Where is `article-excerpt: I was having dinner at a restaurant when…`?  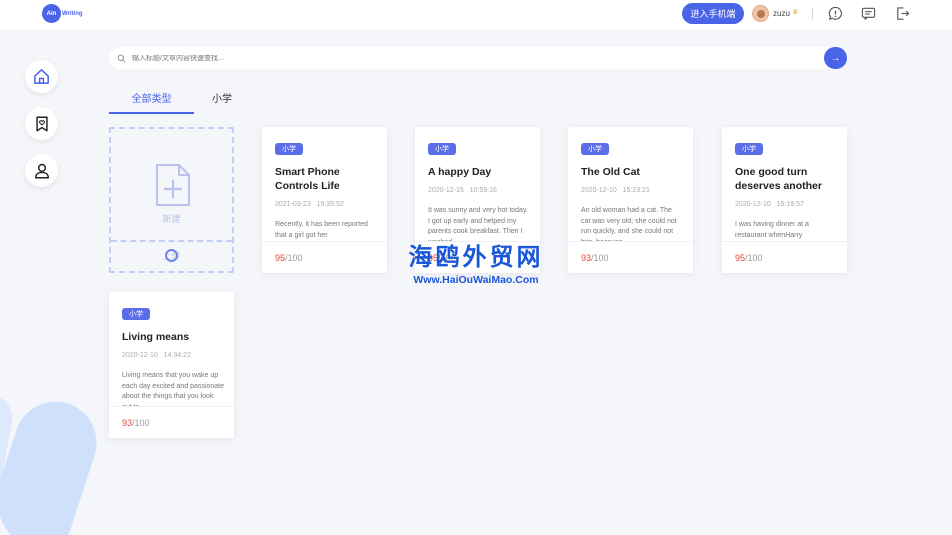 article-excerpt: I was having dinner at a restaurant when… is located at coordinates (772, 230).